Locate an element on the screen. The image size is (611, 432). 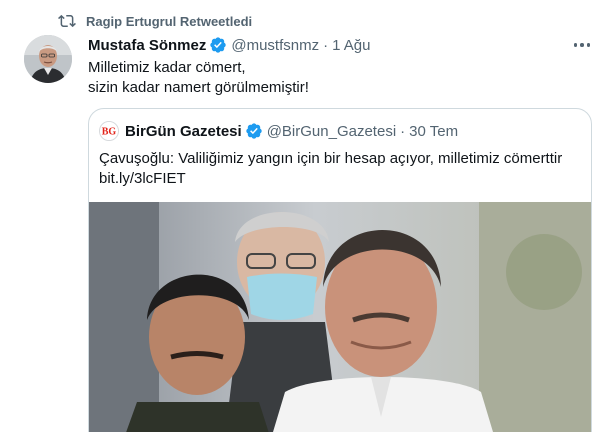
tweet-text-line: sizin kadar namert görülmemiştir! is located at coordinates (198, 87).